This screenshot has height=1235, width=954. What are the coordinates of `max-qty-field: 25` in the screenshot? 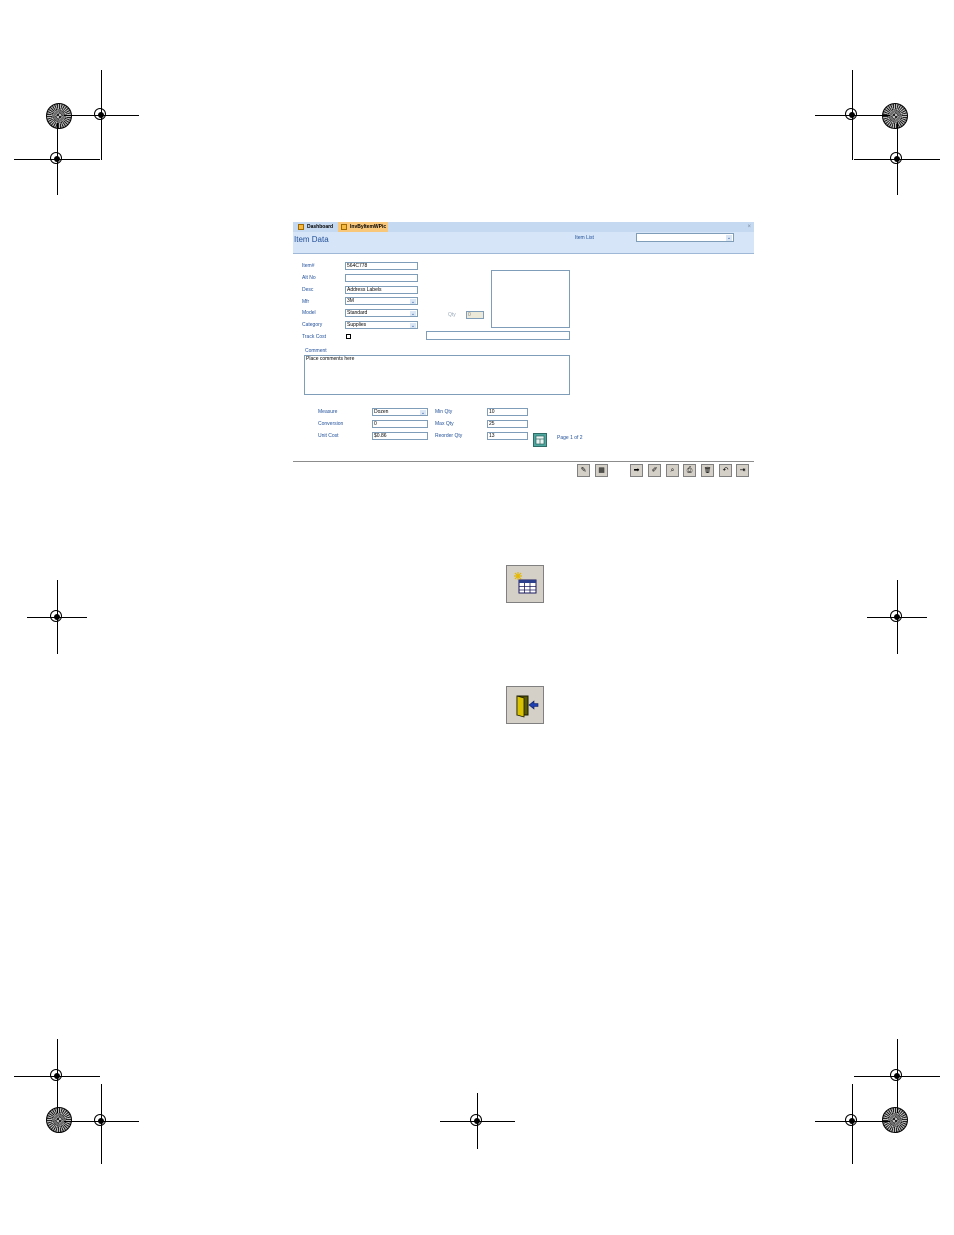 It's located at (507, 424).